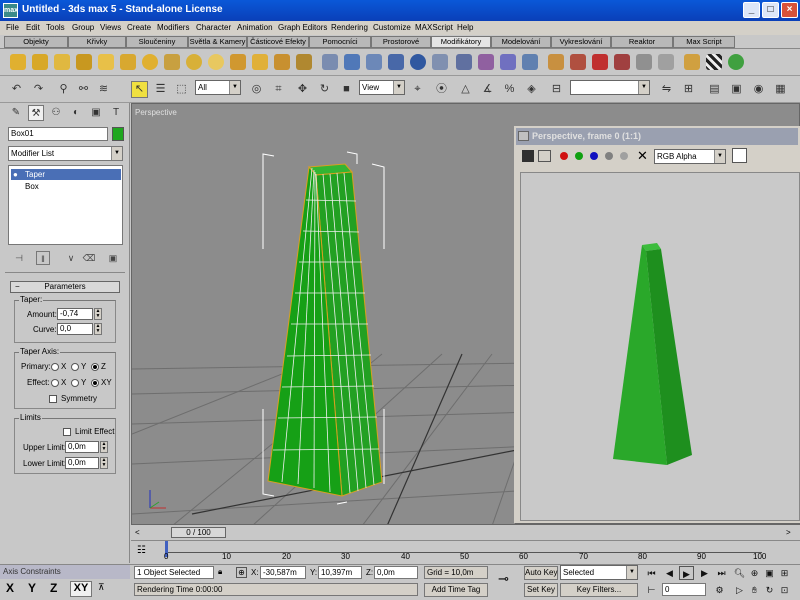 Image resolution: width=800 pixels, height=600 pixels. Describe the element at coordinates (784, 573) in the screenshot. I see `zoom-extents-all-icon: ⊞` at that location.